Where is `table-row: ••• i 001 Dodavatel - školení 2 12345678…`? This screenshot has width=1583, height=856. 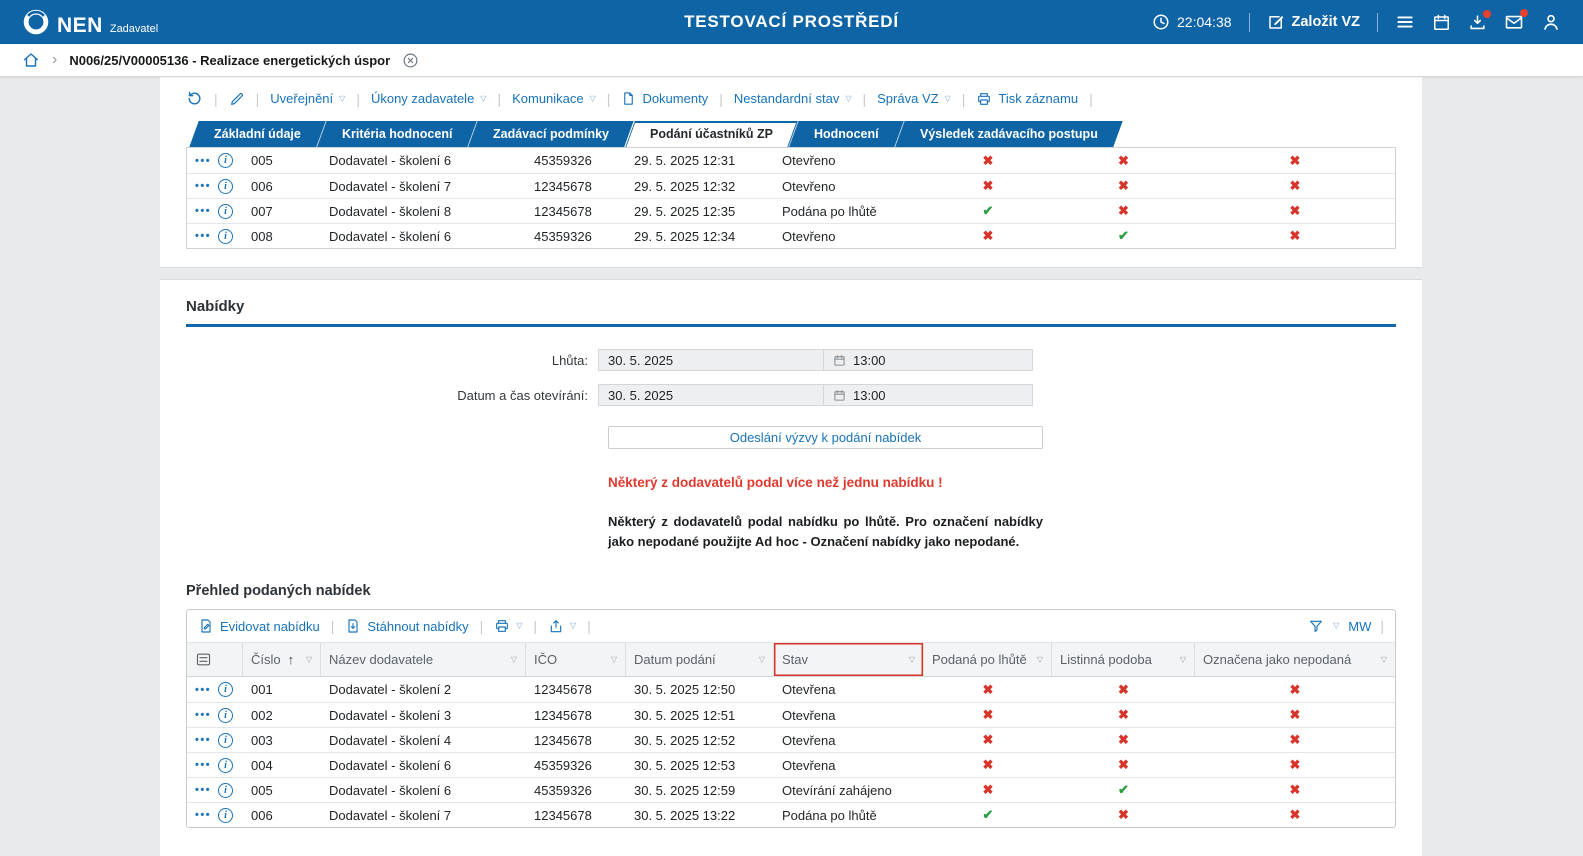 table-row: ••• i 001 Dodavatel - školení 2 12345678… is located at coordinates (791, 689).